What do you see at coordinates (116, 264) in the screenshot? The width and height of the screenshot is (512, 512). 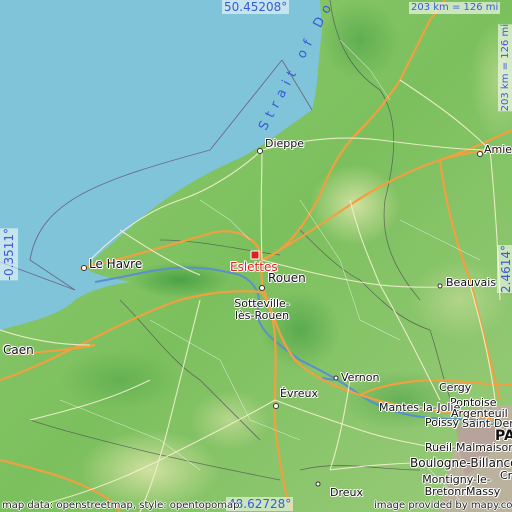 I see `place-le-havre: Le Havre` at bounding box center [116, 264].